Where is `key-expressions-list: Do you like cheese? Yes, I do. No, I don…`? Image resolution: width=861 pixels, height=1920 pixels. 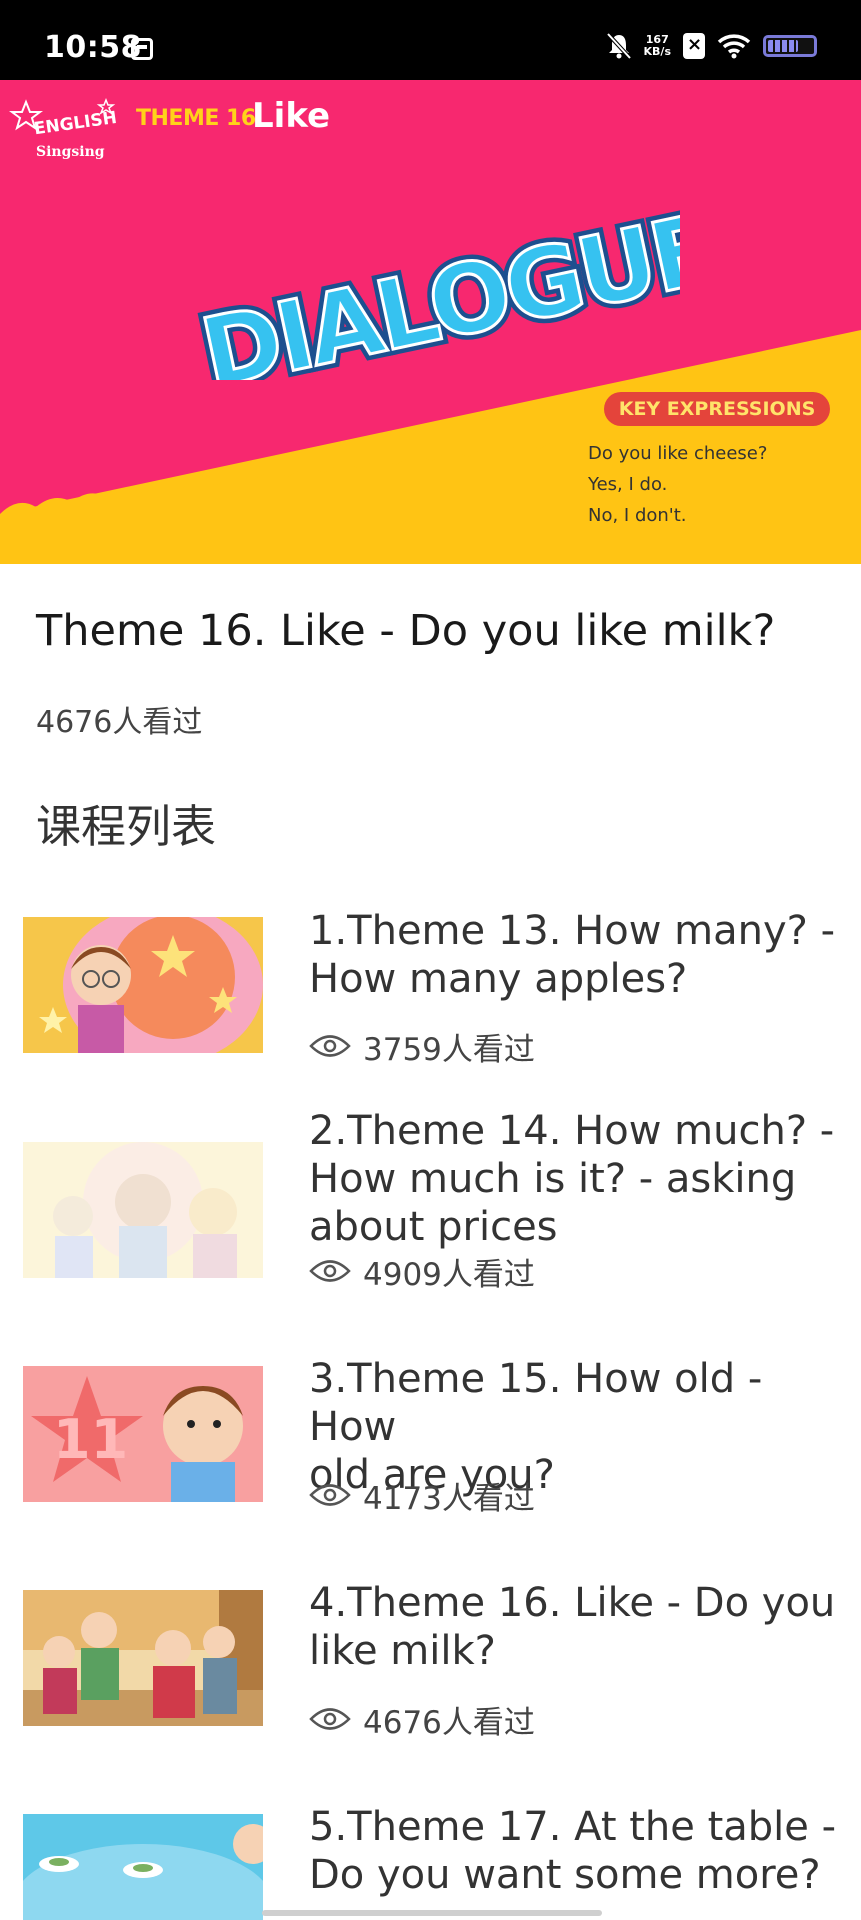
key-expressions-list: Do you like cheese? Yes, I do. No, I don… is located at coordinates (677, 484).